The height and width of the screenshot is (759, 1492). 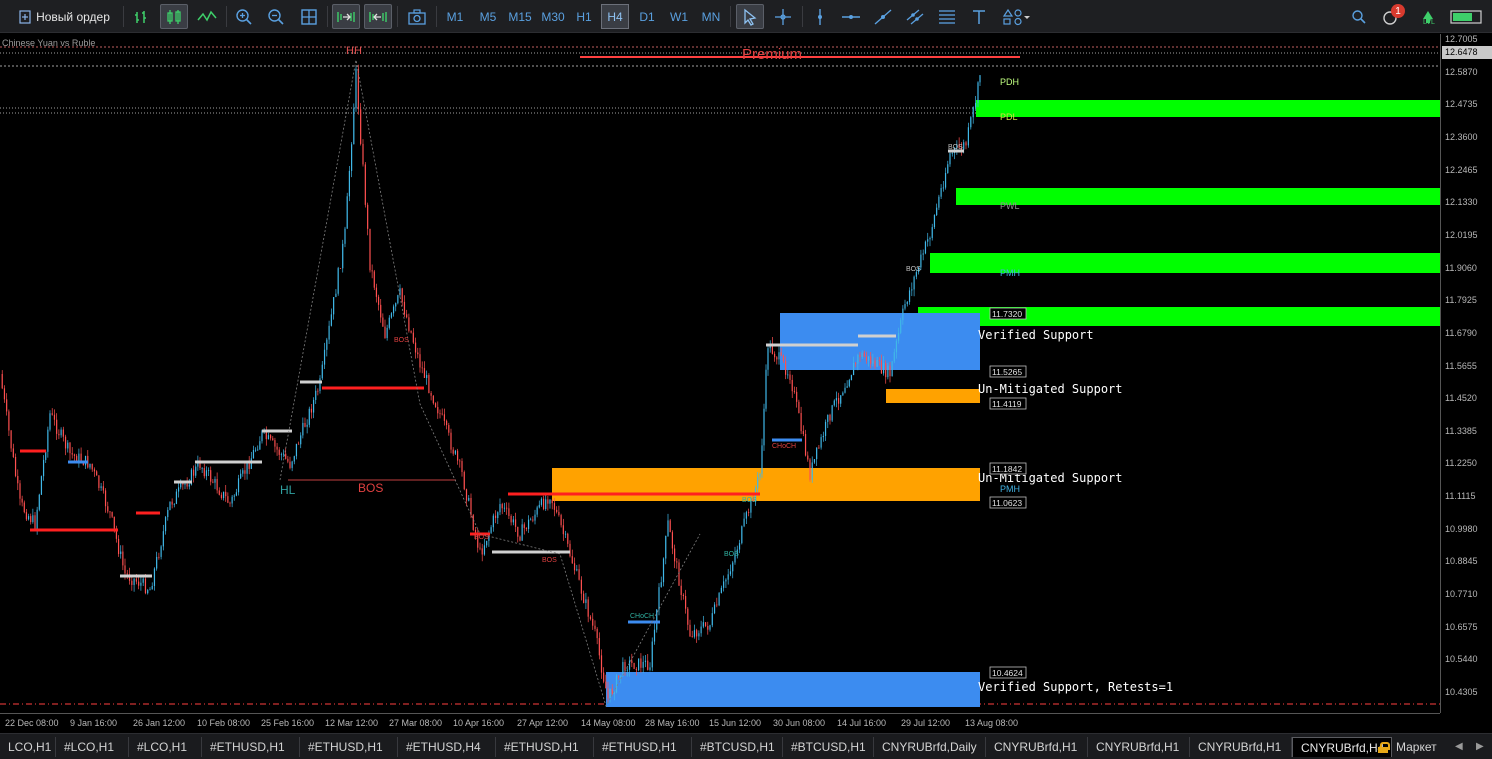 What do you see at coordinates (711, 16) in the screenshot?
I see `timeframe-mn: MN` at bounding box center [711, 16].